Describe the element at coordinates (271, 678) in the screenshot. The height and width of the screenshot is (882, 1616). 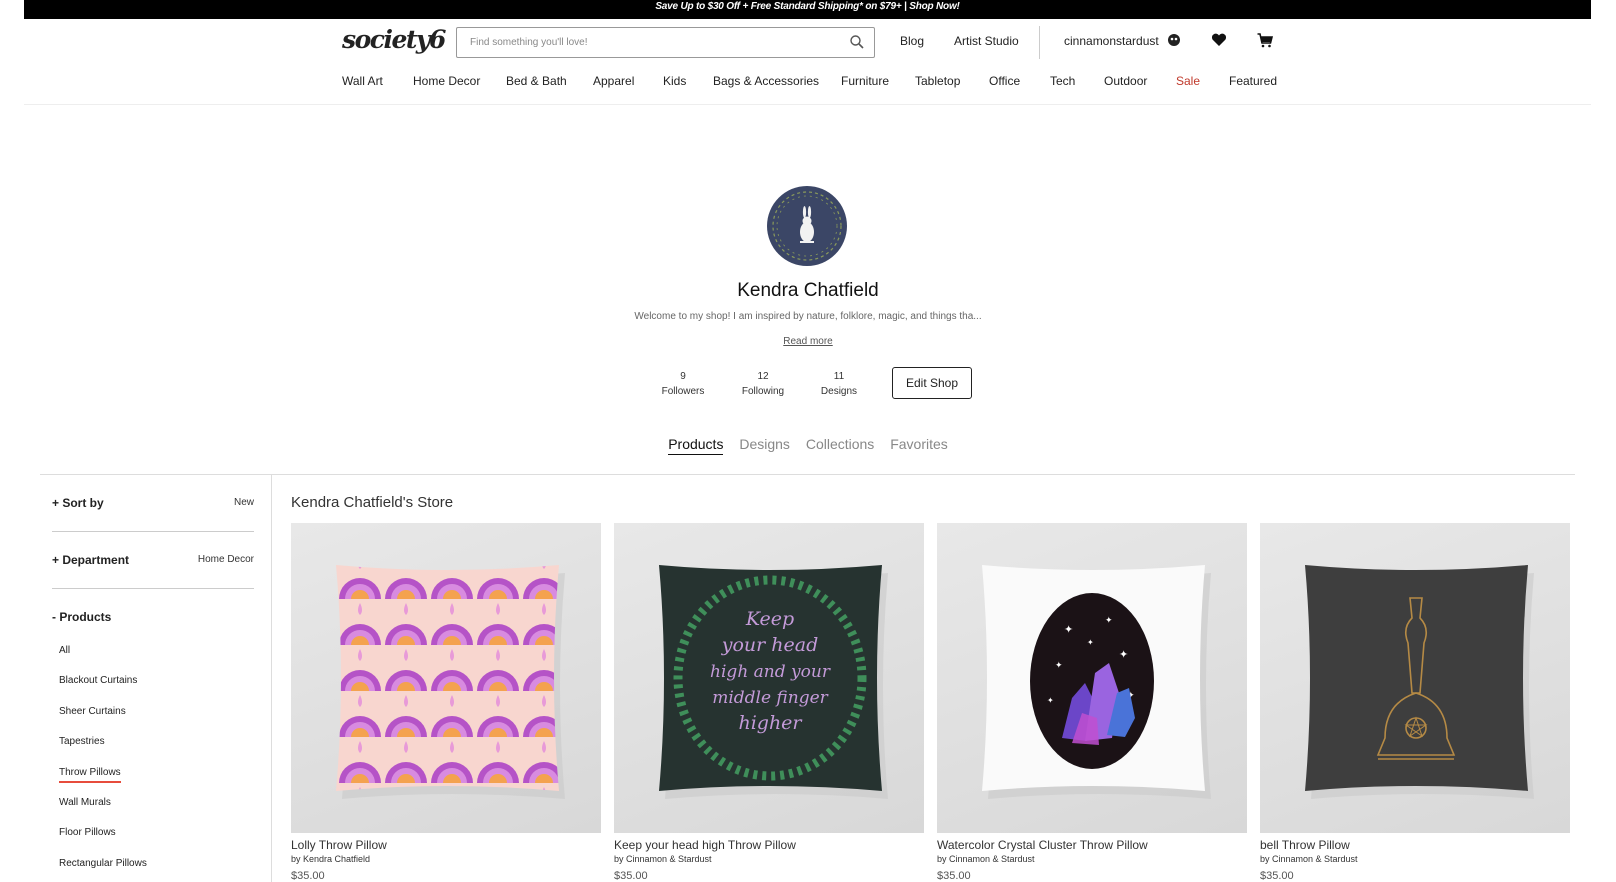
I see `sidebar-divider` at that location.